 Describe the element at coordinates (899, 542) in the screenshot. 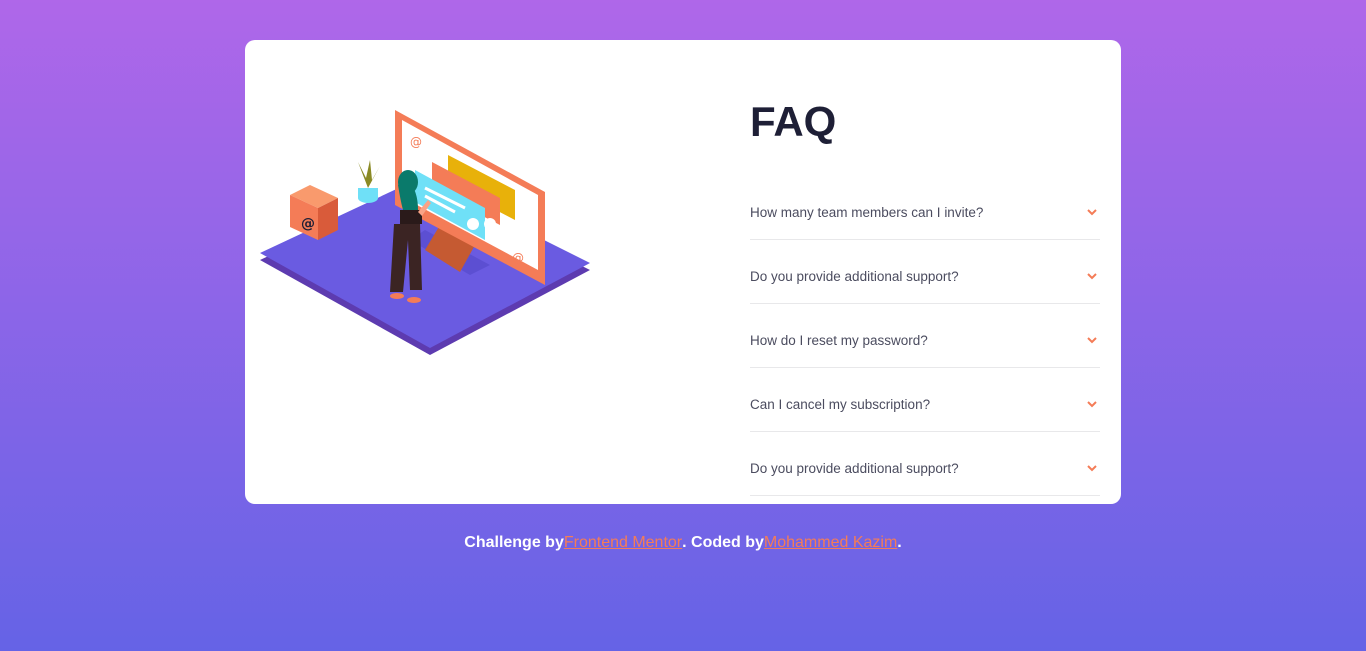

I see `attribution-suffix: .` at that location.